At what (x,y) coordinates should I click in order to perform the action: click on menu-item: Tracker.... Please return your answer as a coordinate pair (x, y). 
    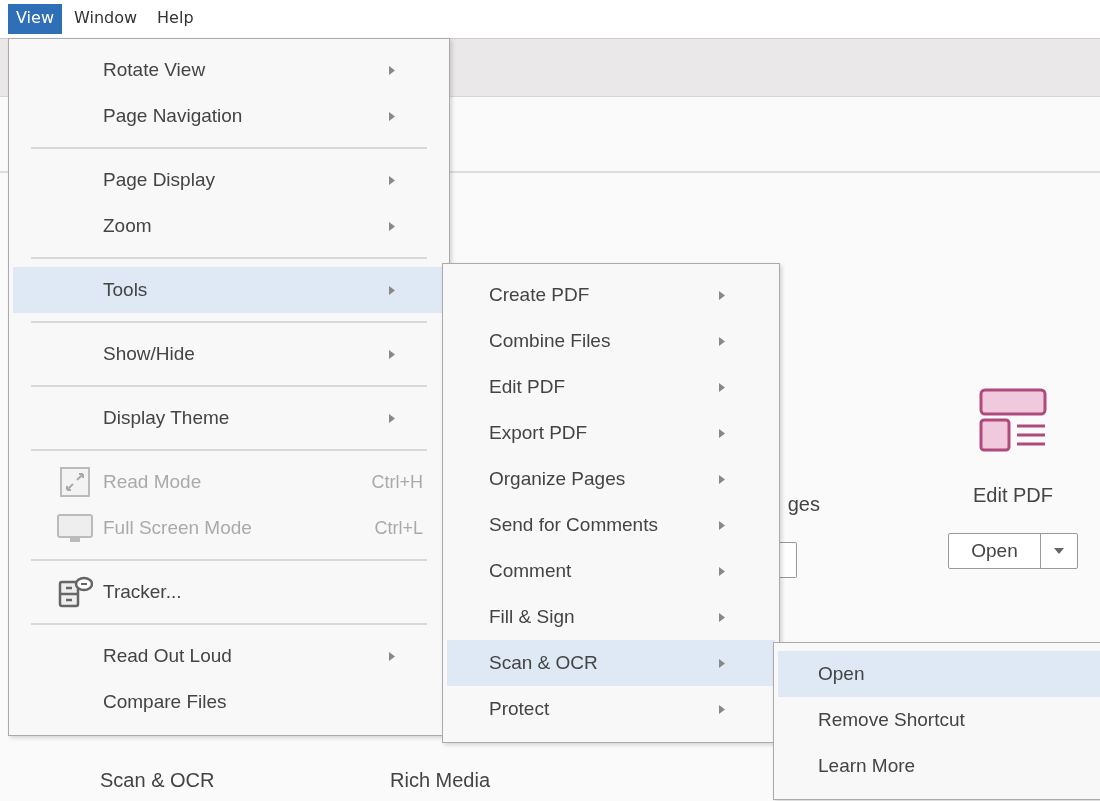
    Looking at the image, I should click on (229, 592).